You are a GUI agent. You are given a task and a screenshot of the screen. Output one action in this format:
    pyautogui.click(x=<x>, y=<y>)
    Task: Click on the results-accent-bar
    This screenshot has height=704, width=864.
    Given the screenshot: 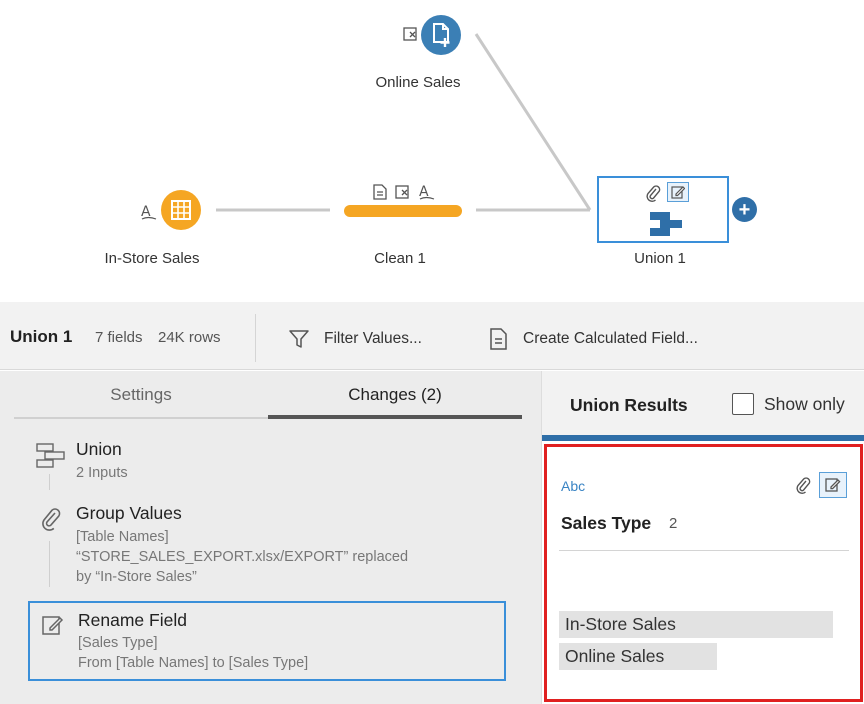 What is the action you would take?
    pyautogui.click(x=703, y=438)
    